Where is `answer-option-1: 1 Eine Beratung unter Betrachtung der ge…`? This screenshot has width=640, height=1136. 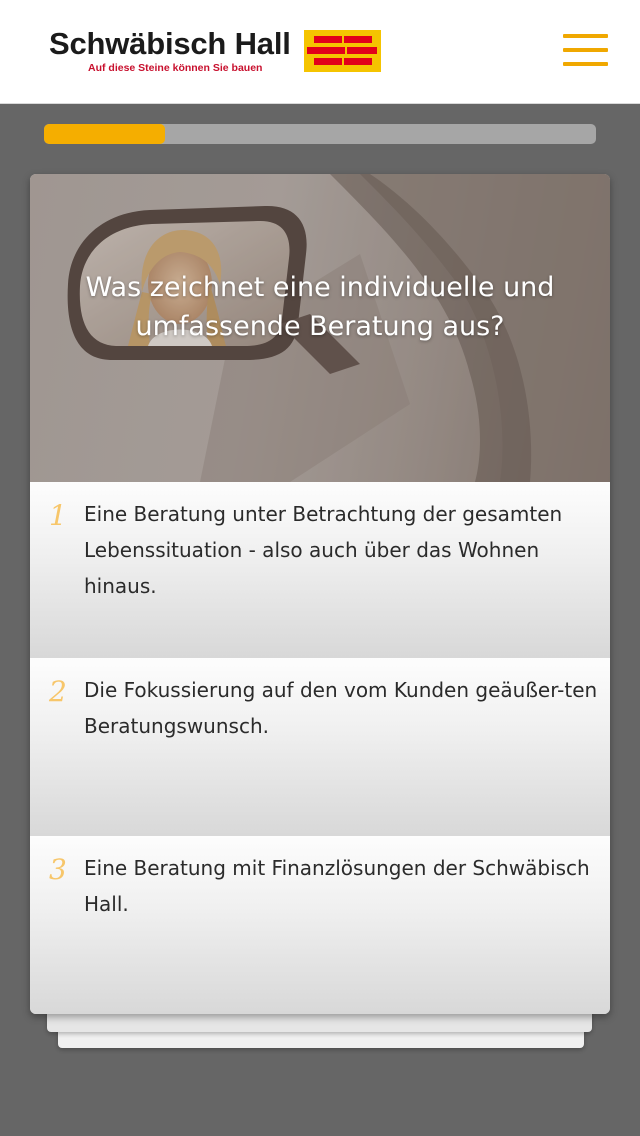 answer-option-1: 1 Eine Beratung unter Betrachtung der ge… is located at coordinates (320, 570).